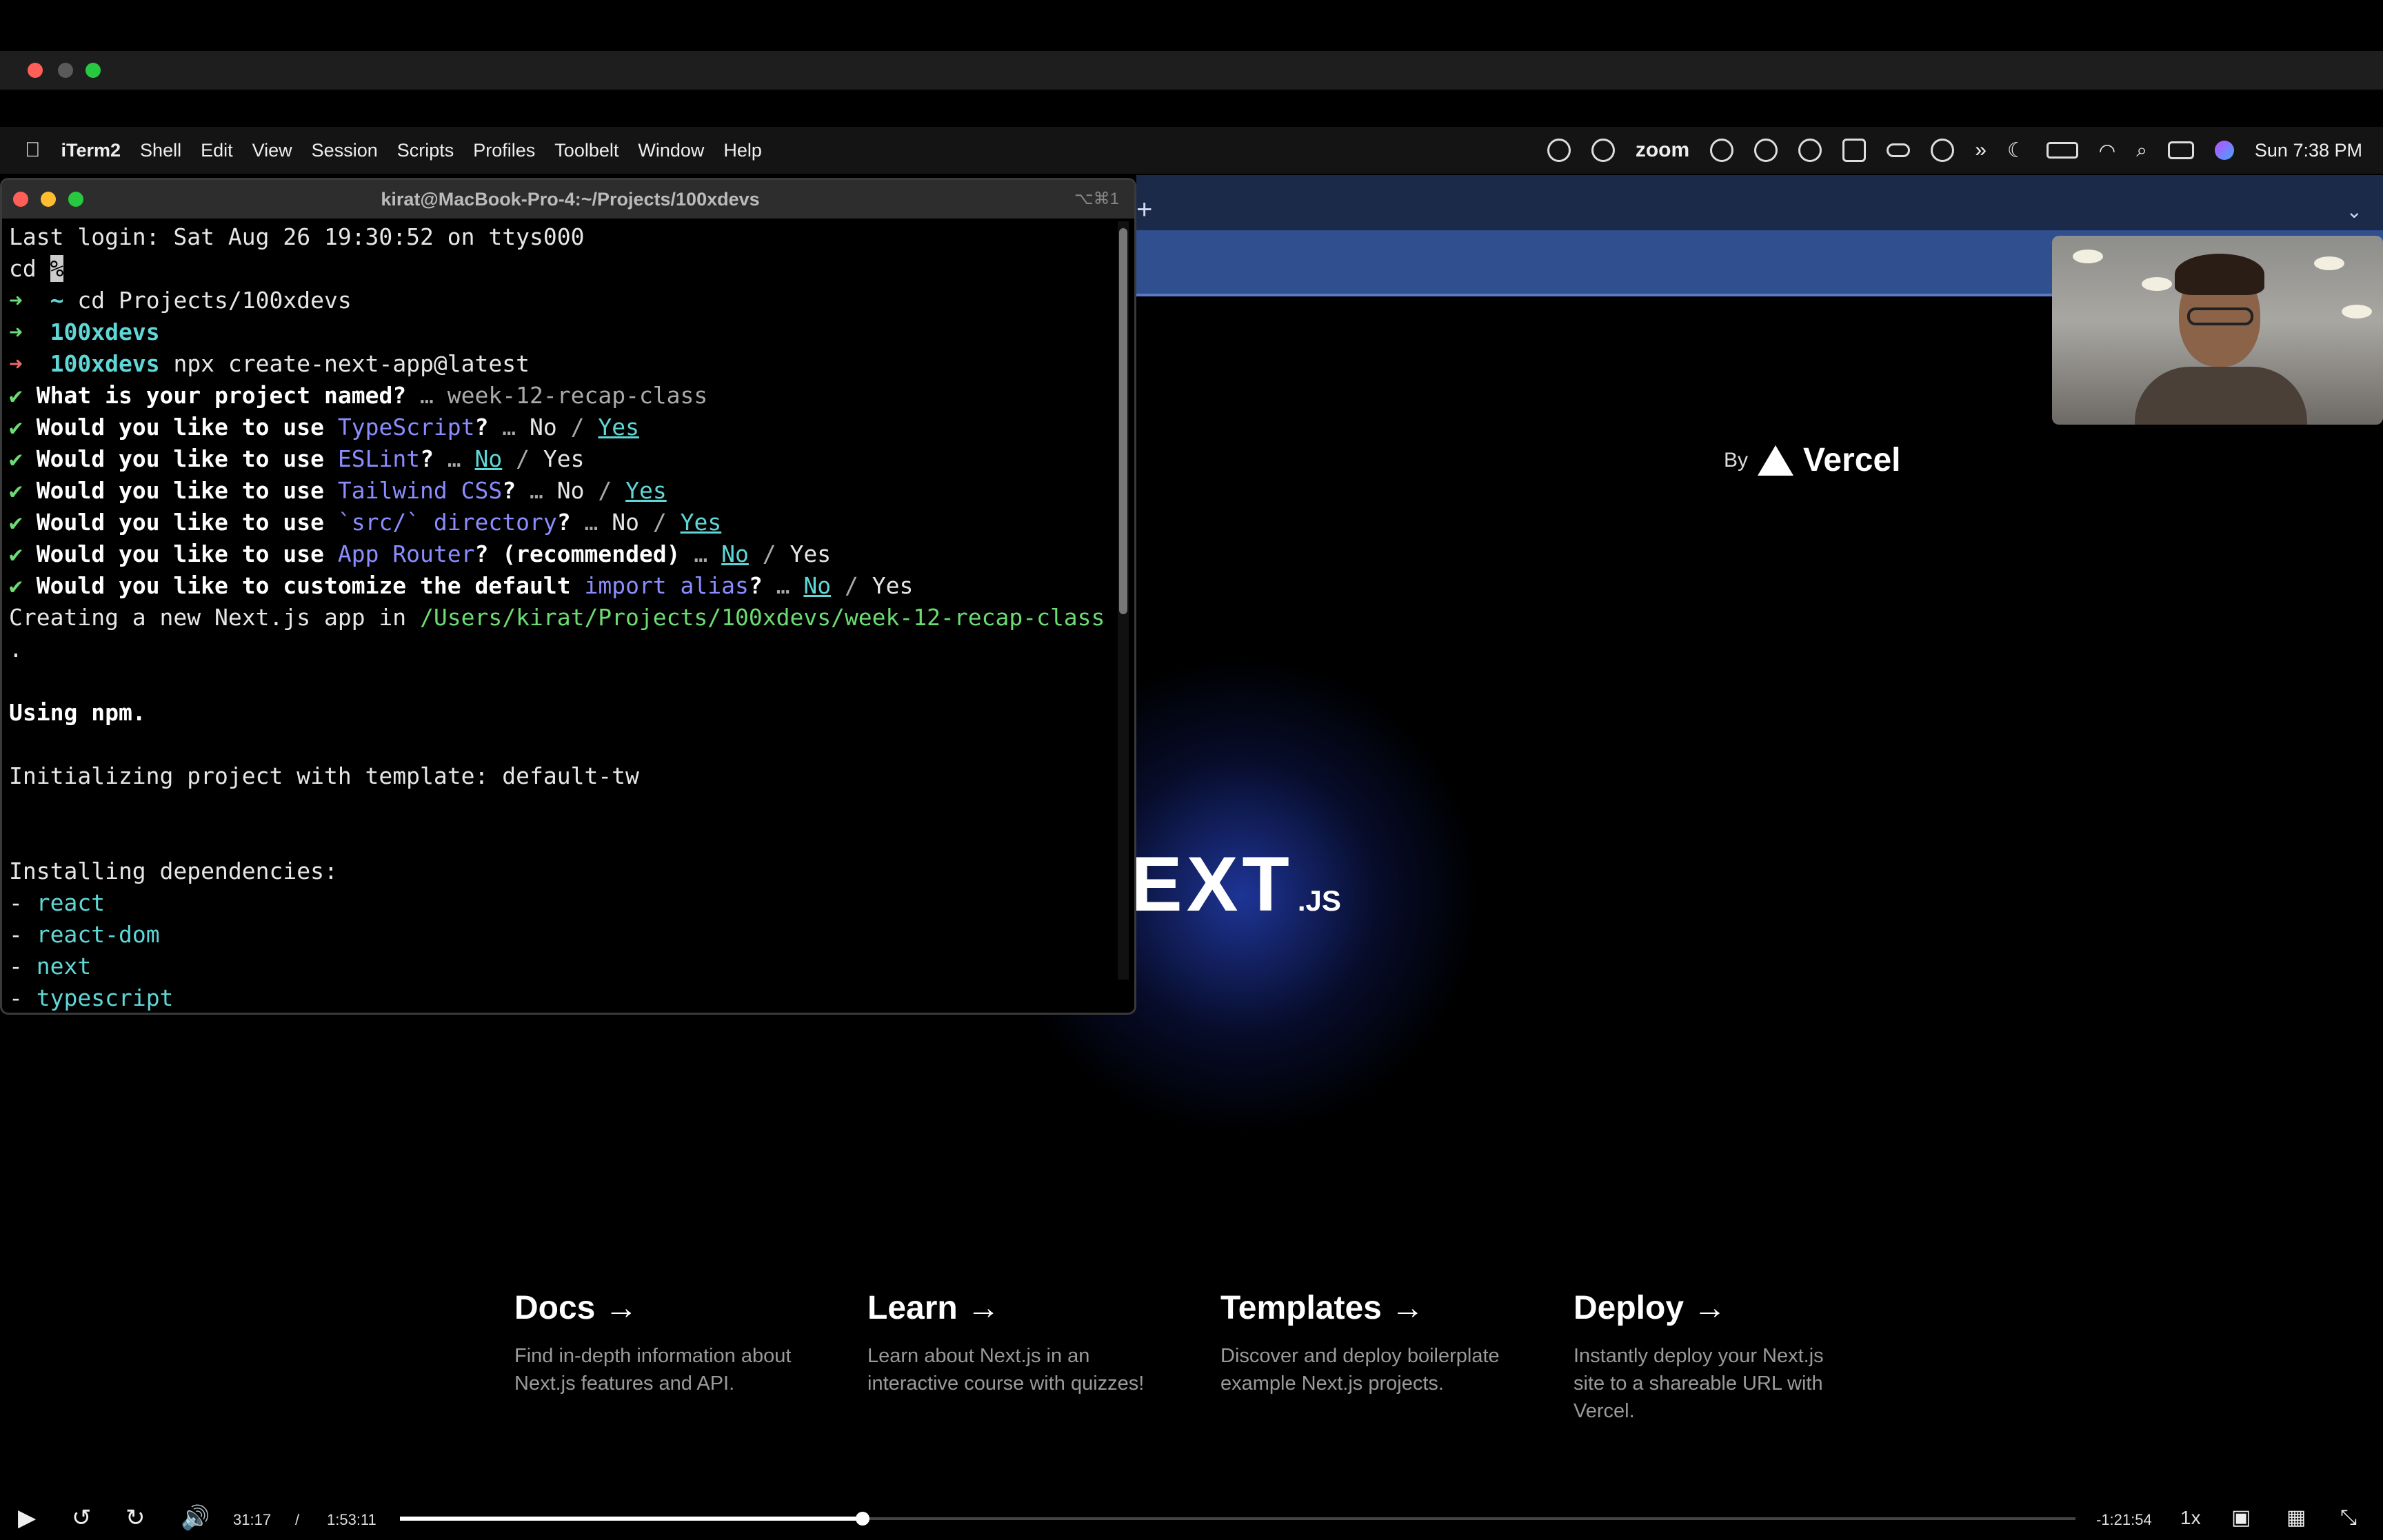  I want to click on accessibility-icon, so click(1603, 151).